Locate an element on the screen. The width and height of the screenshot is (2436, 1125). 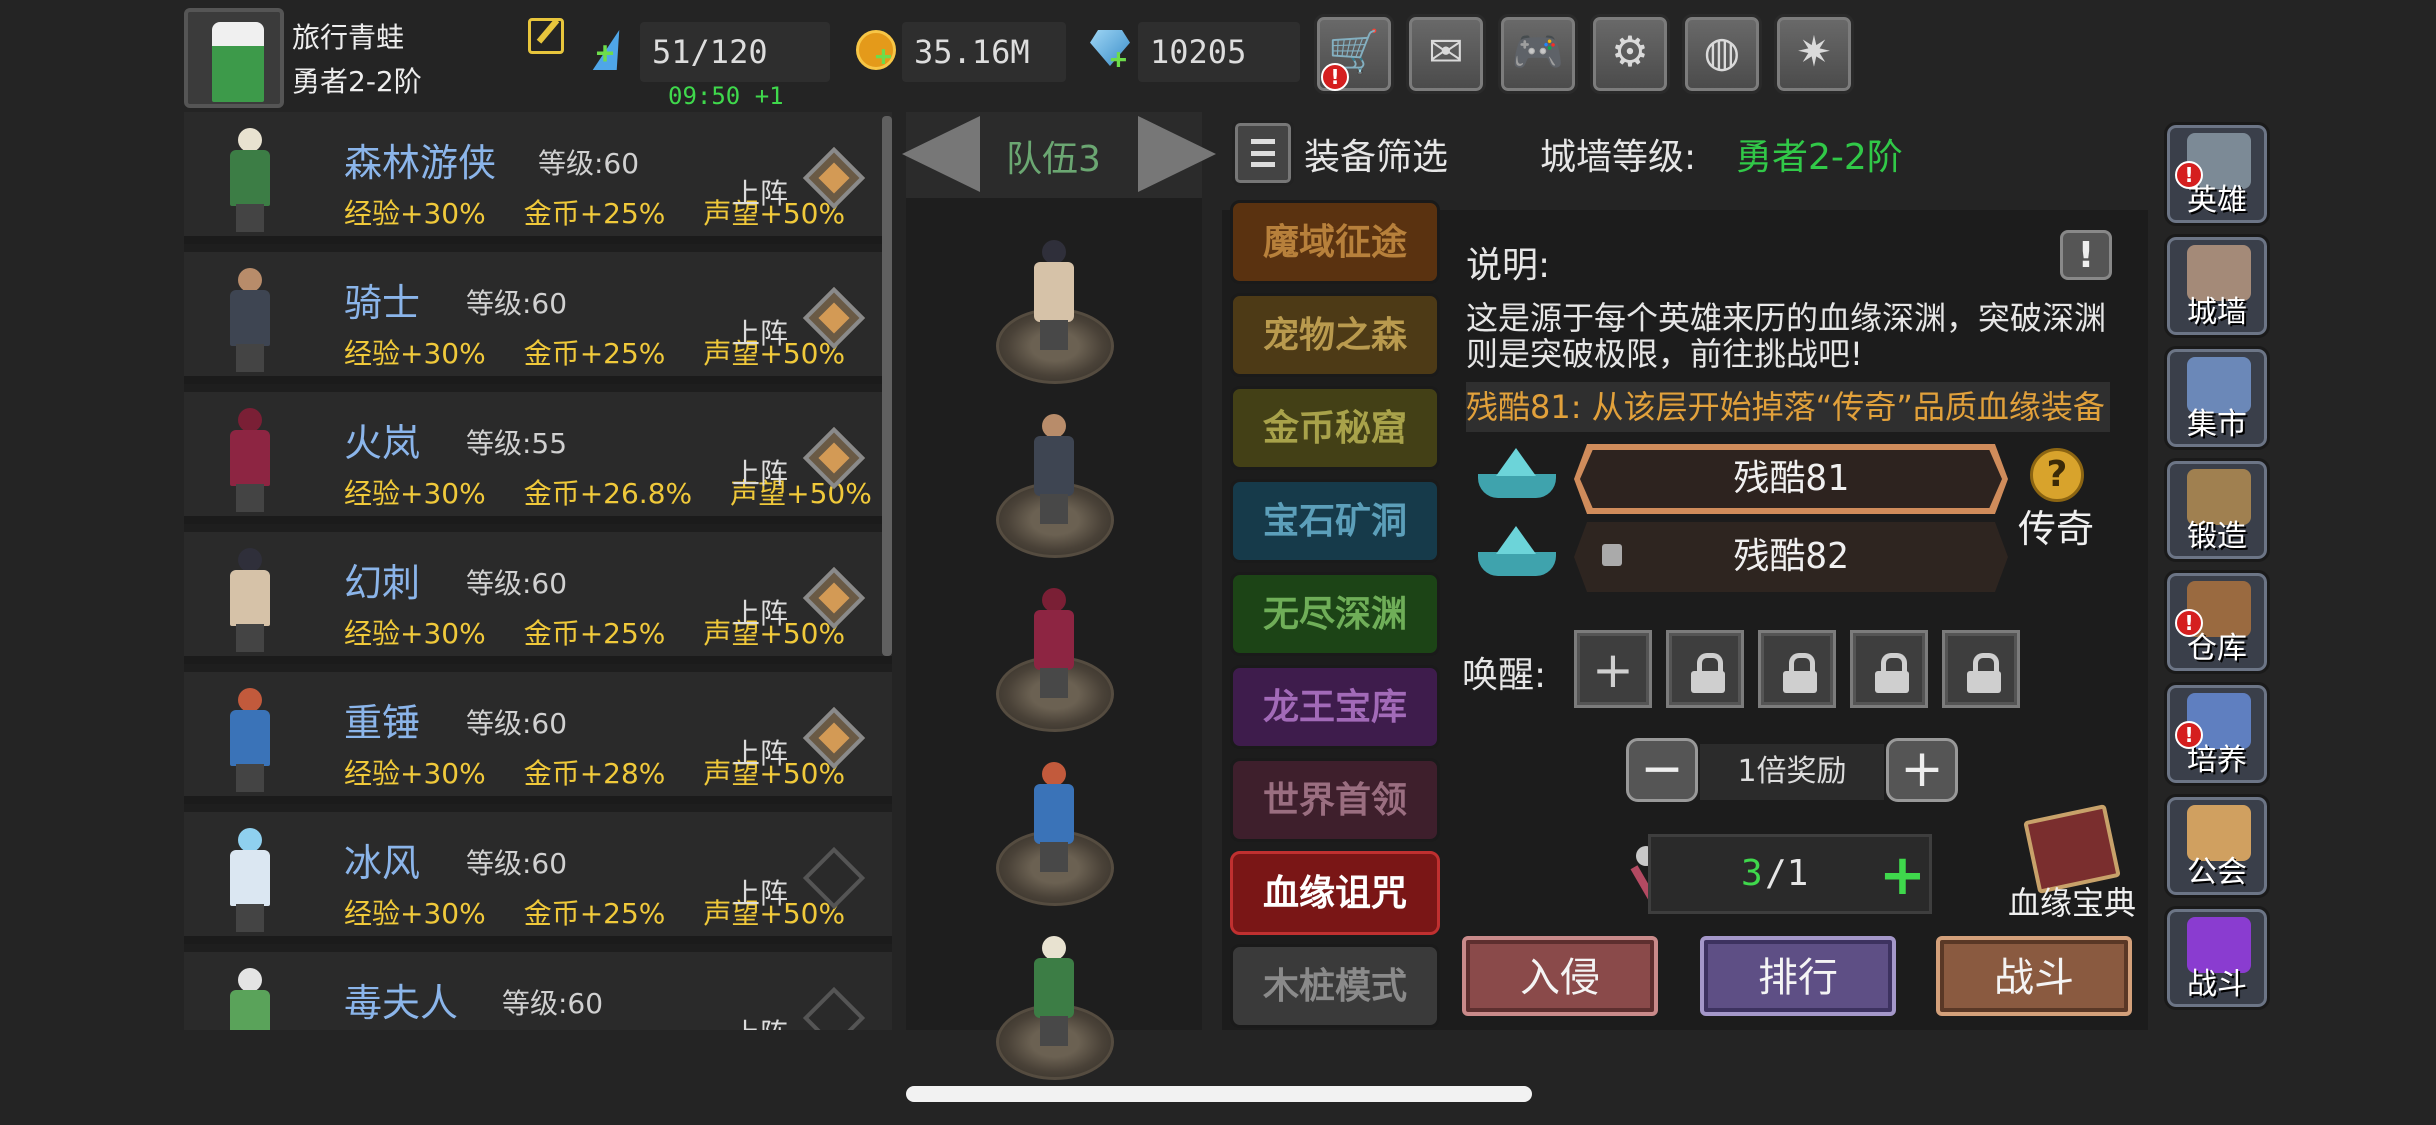
invade-button: 入侵 is located at coordinates (1560, 976).